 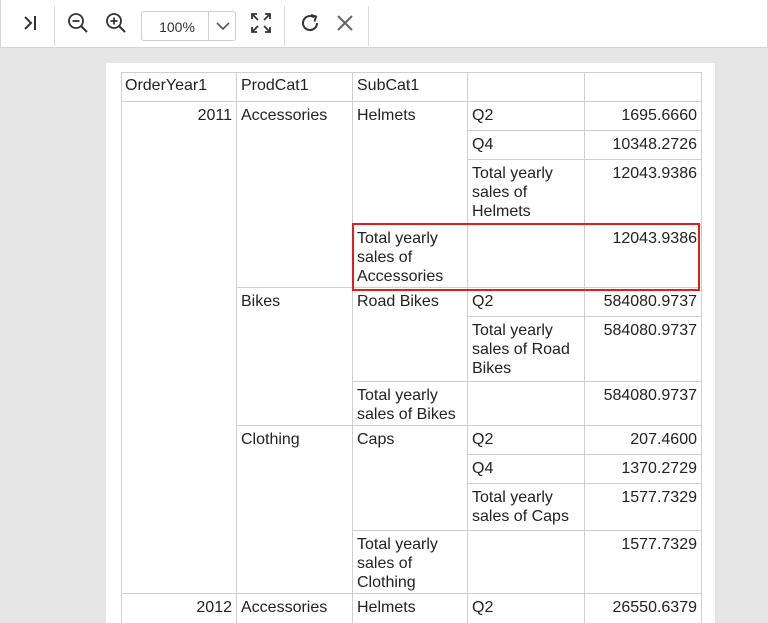 I want to click on zoom-in-button, so click(x=116, y=23).